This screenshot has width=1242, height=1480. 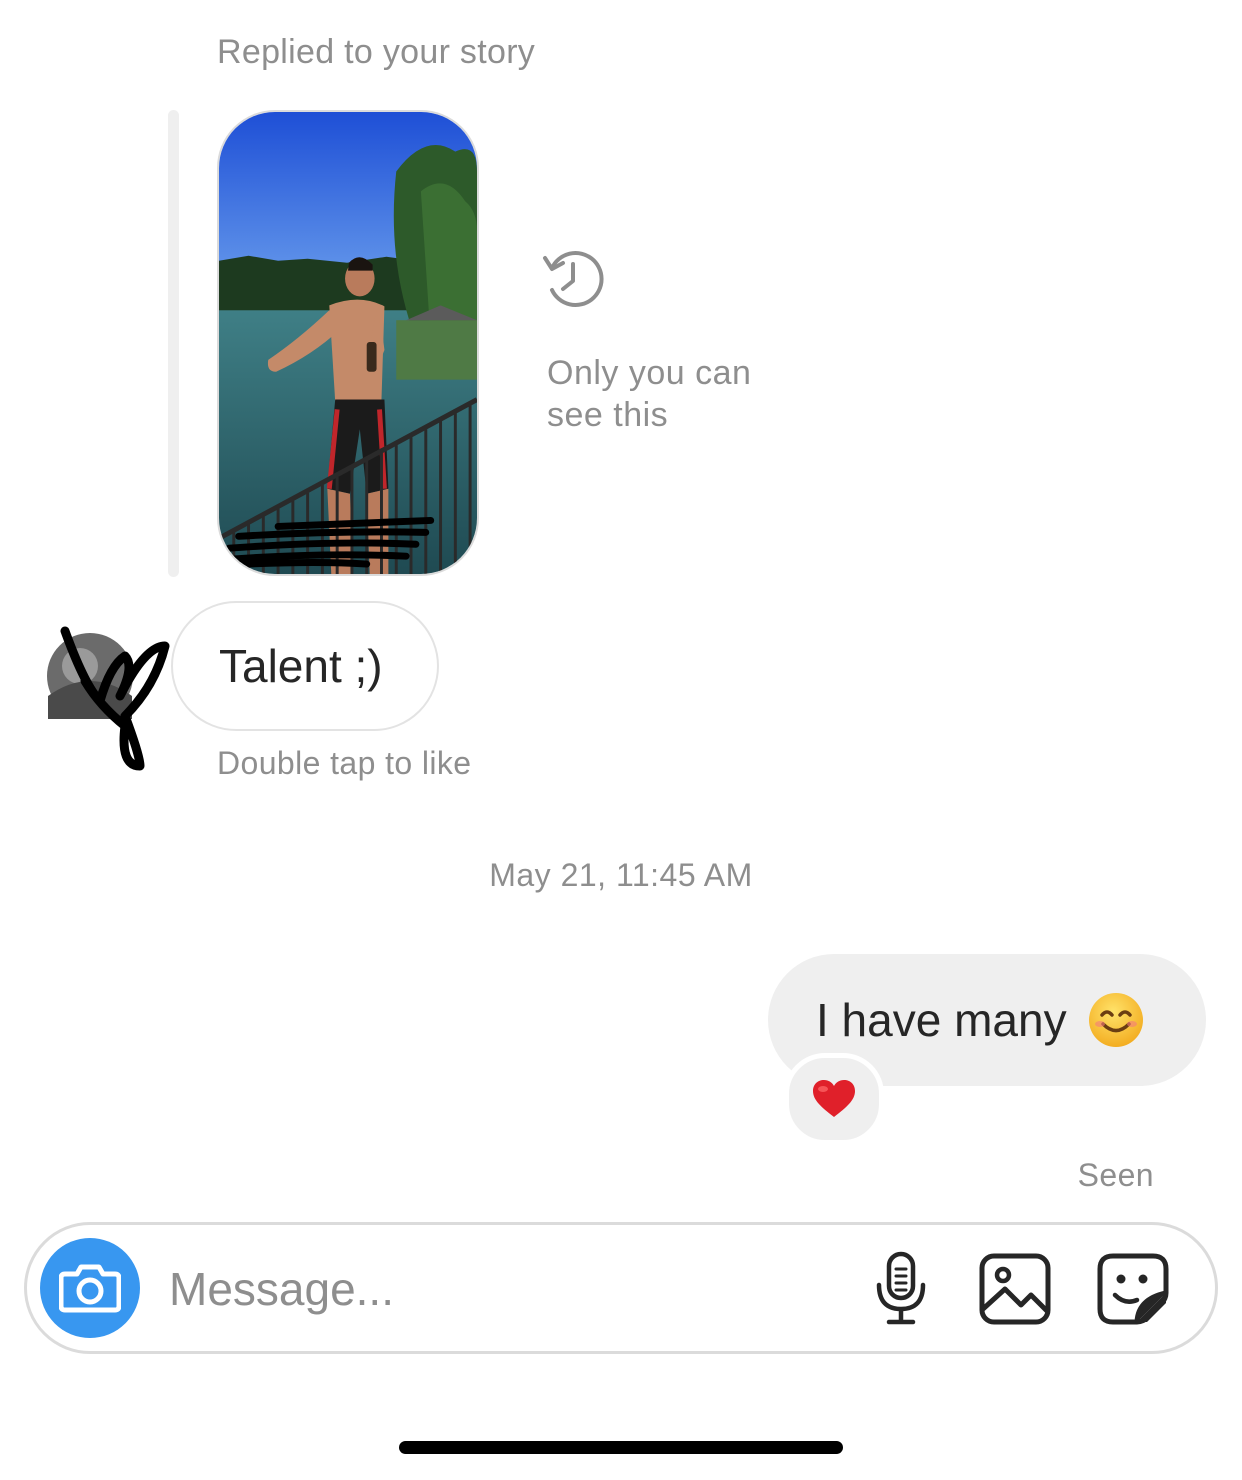 I want to click on microphone-button, so click(x=901, y=1289).